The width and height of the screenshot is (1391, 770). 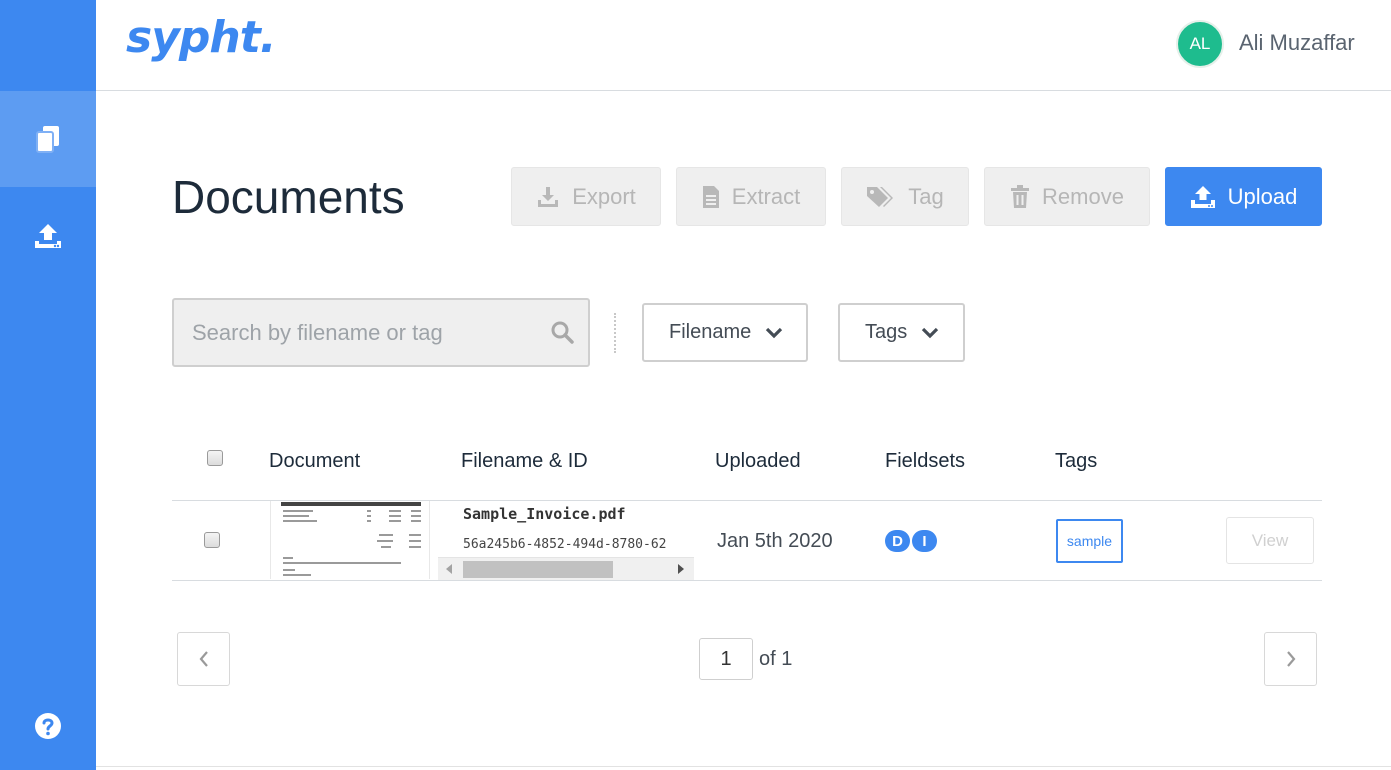 I want to click on fieldsets-badges: D I, so click(x=911, y=541).